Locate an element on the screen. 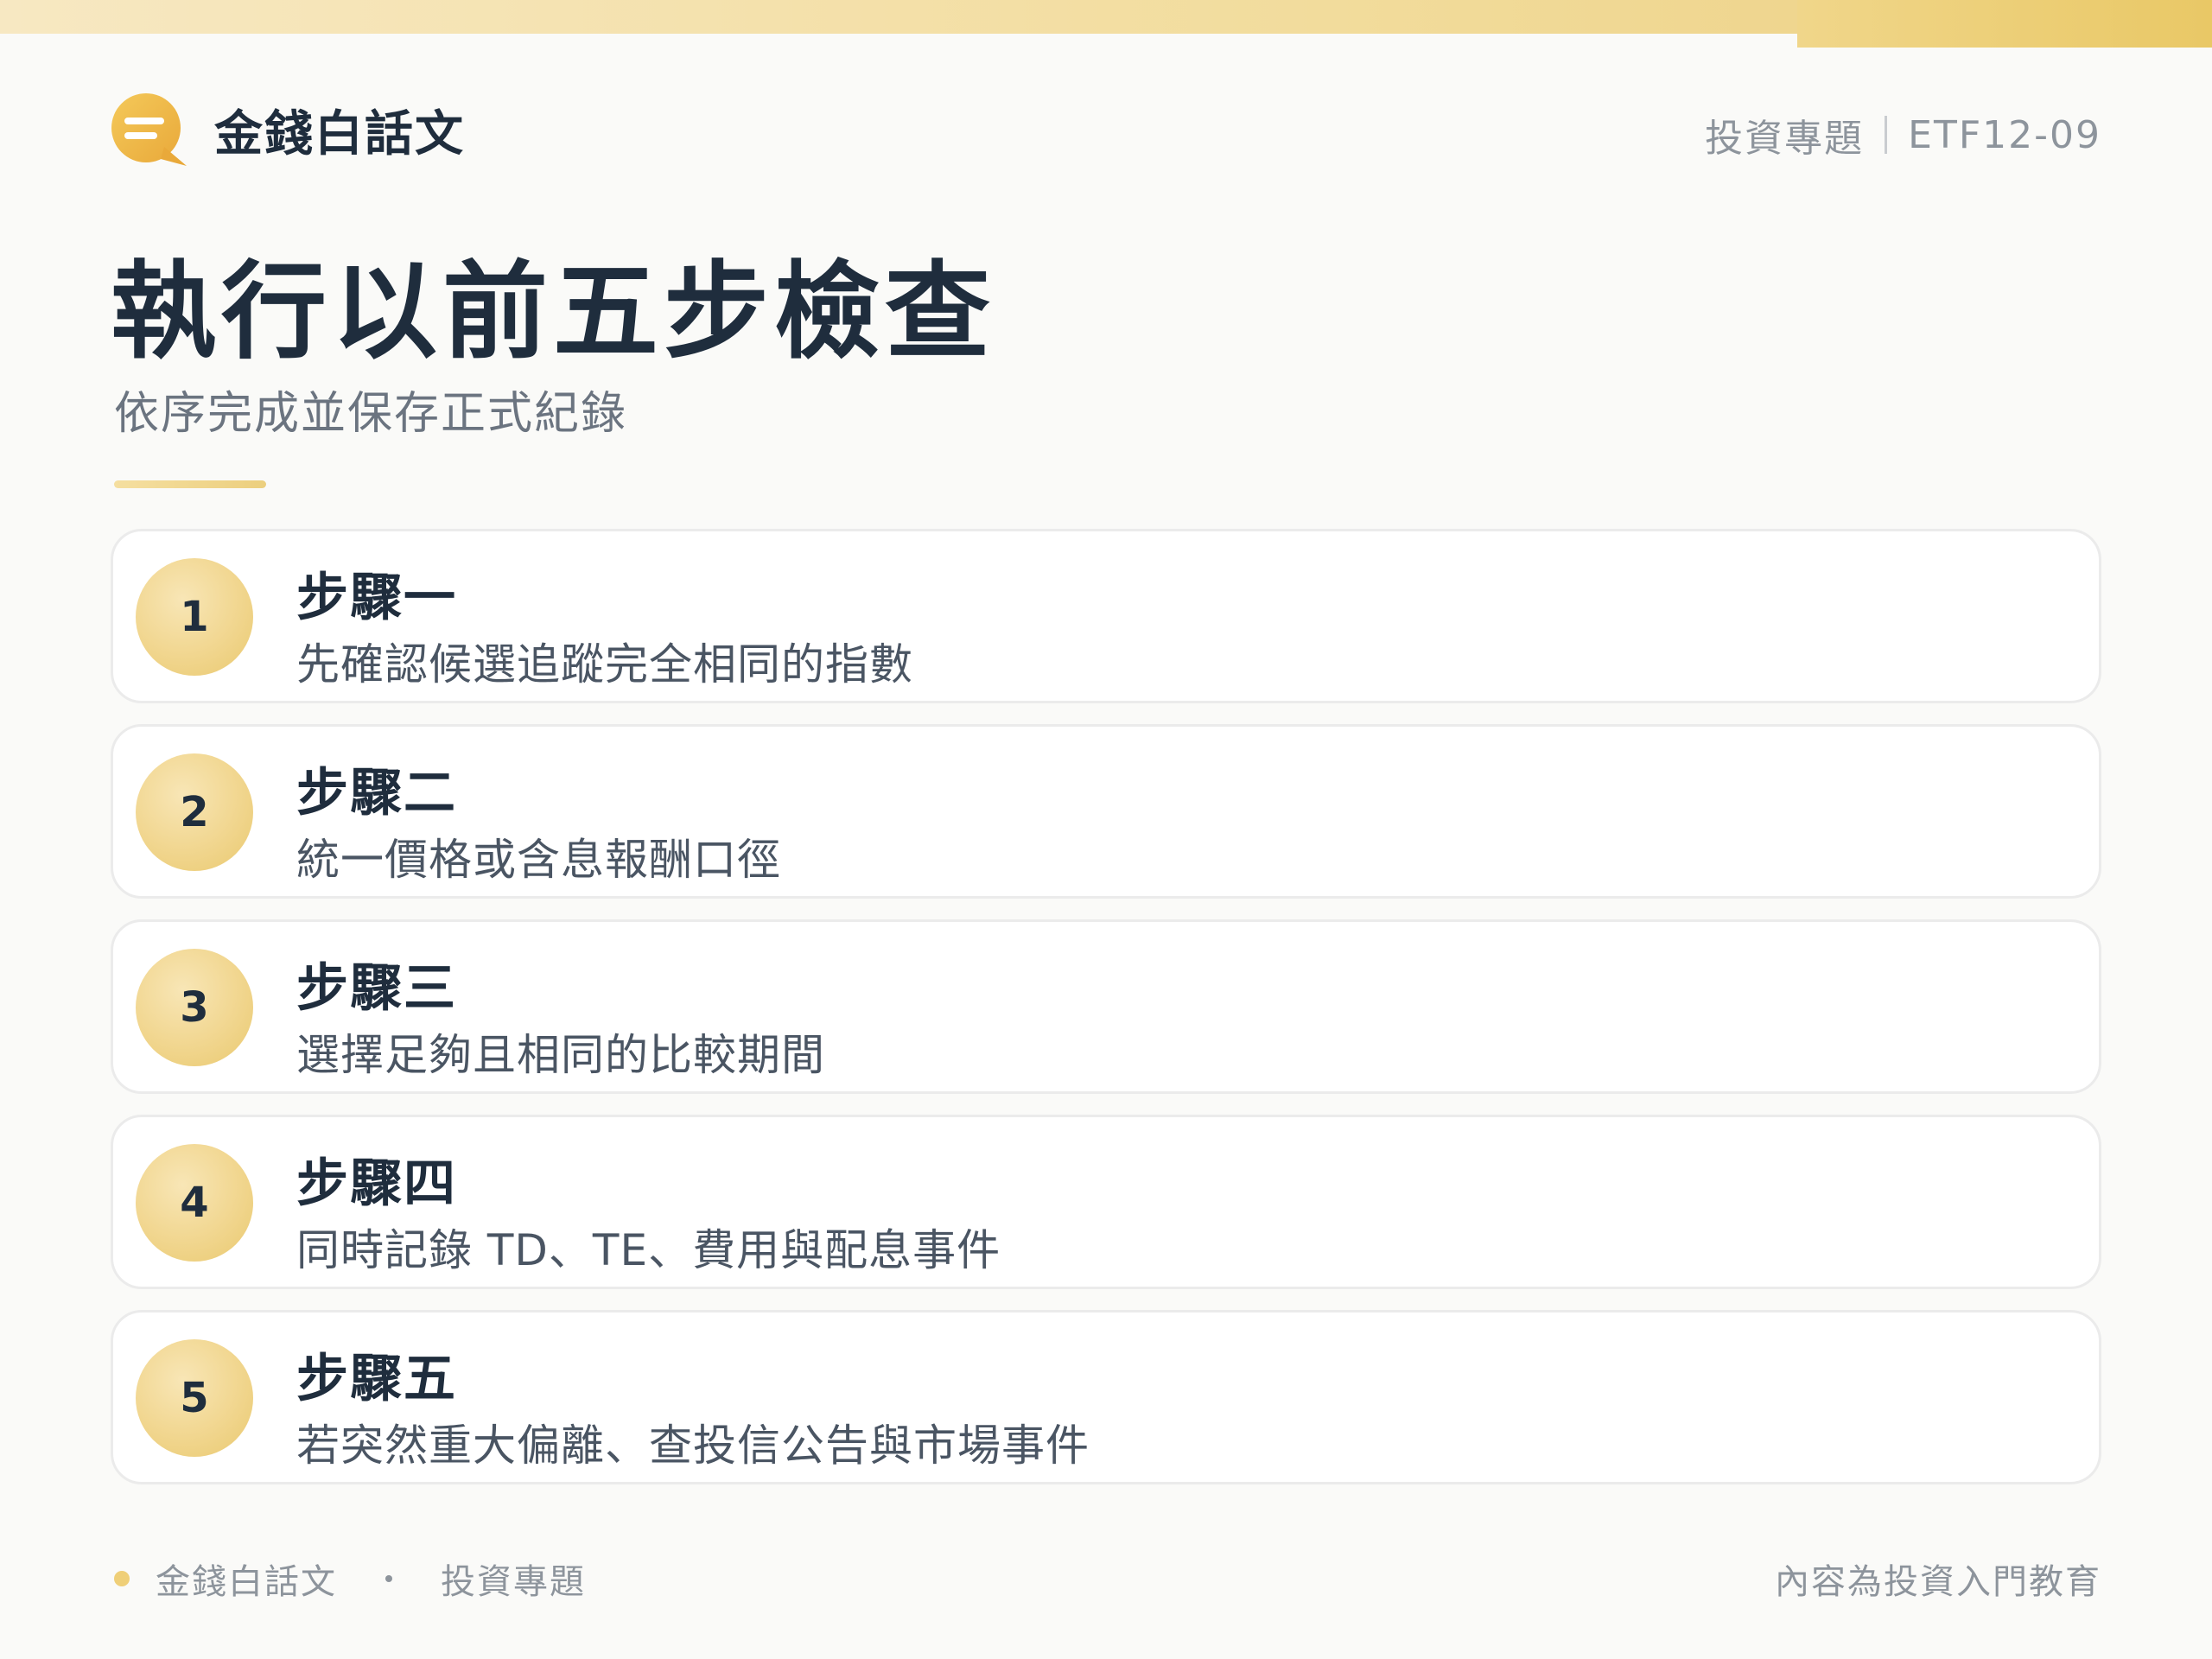 The width and height of the screenshot is (2212, 1659). footer-separator-dot is located at coordinates (388, 1578).